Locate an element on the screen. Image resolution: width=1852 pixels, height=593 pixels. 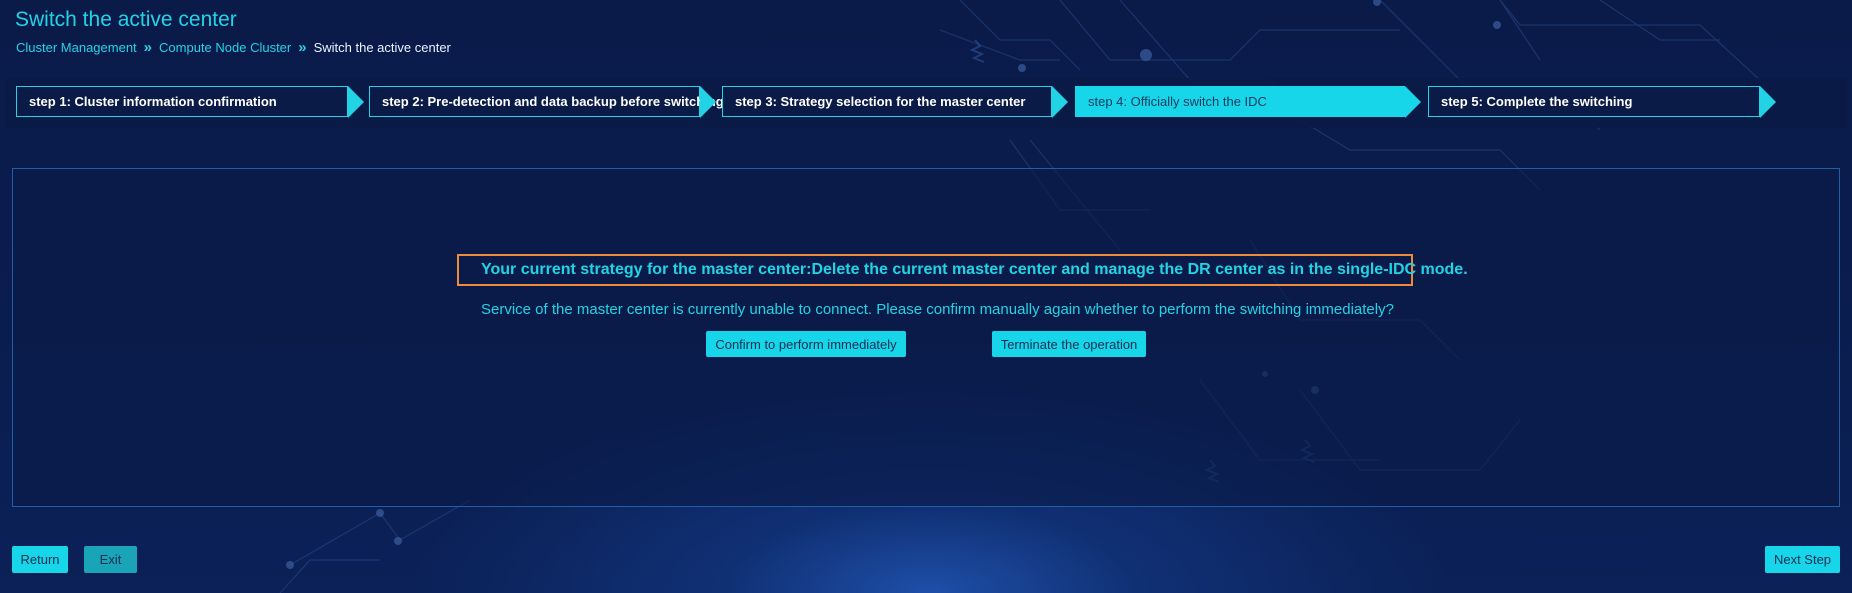
step-5-label: step 5: Complete the switching is located at coordinates (1594, 101).